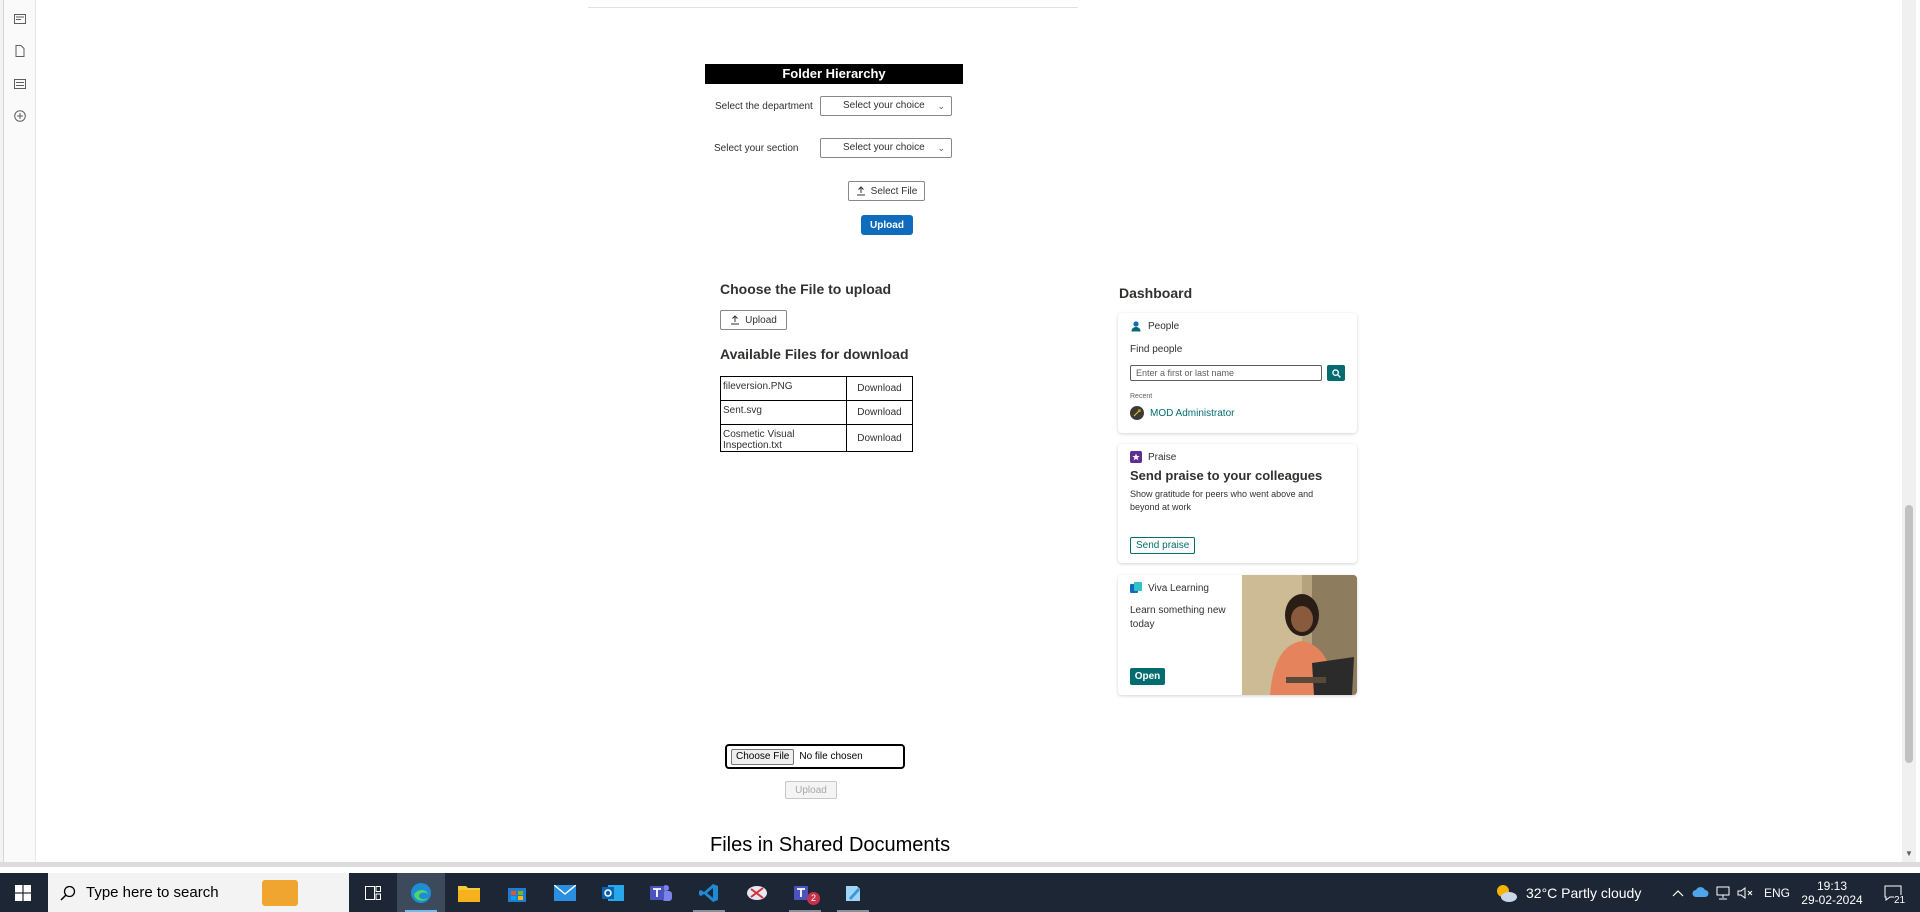 This screenshot has width=1920, height=912. Describe the element at coordinates (763, 756) in the screenshot. I see `choose-file-button: Choose File` at that location.